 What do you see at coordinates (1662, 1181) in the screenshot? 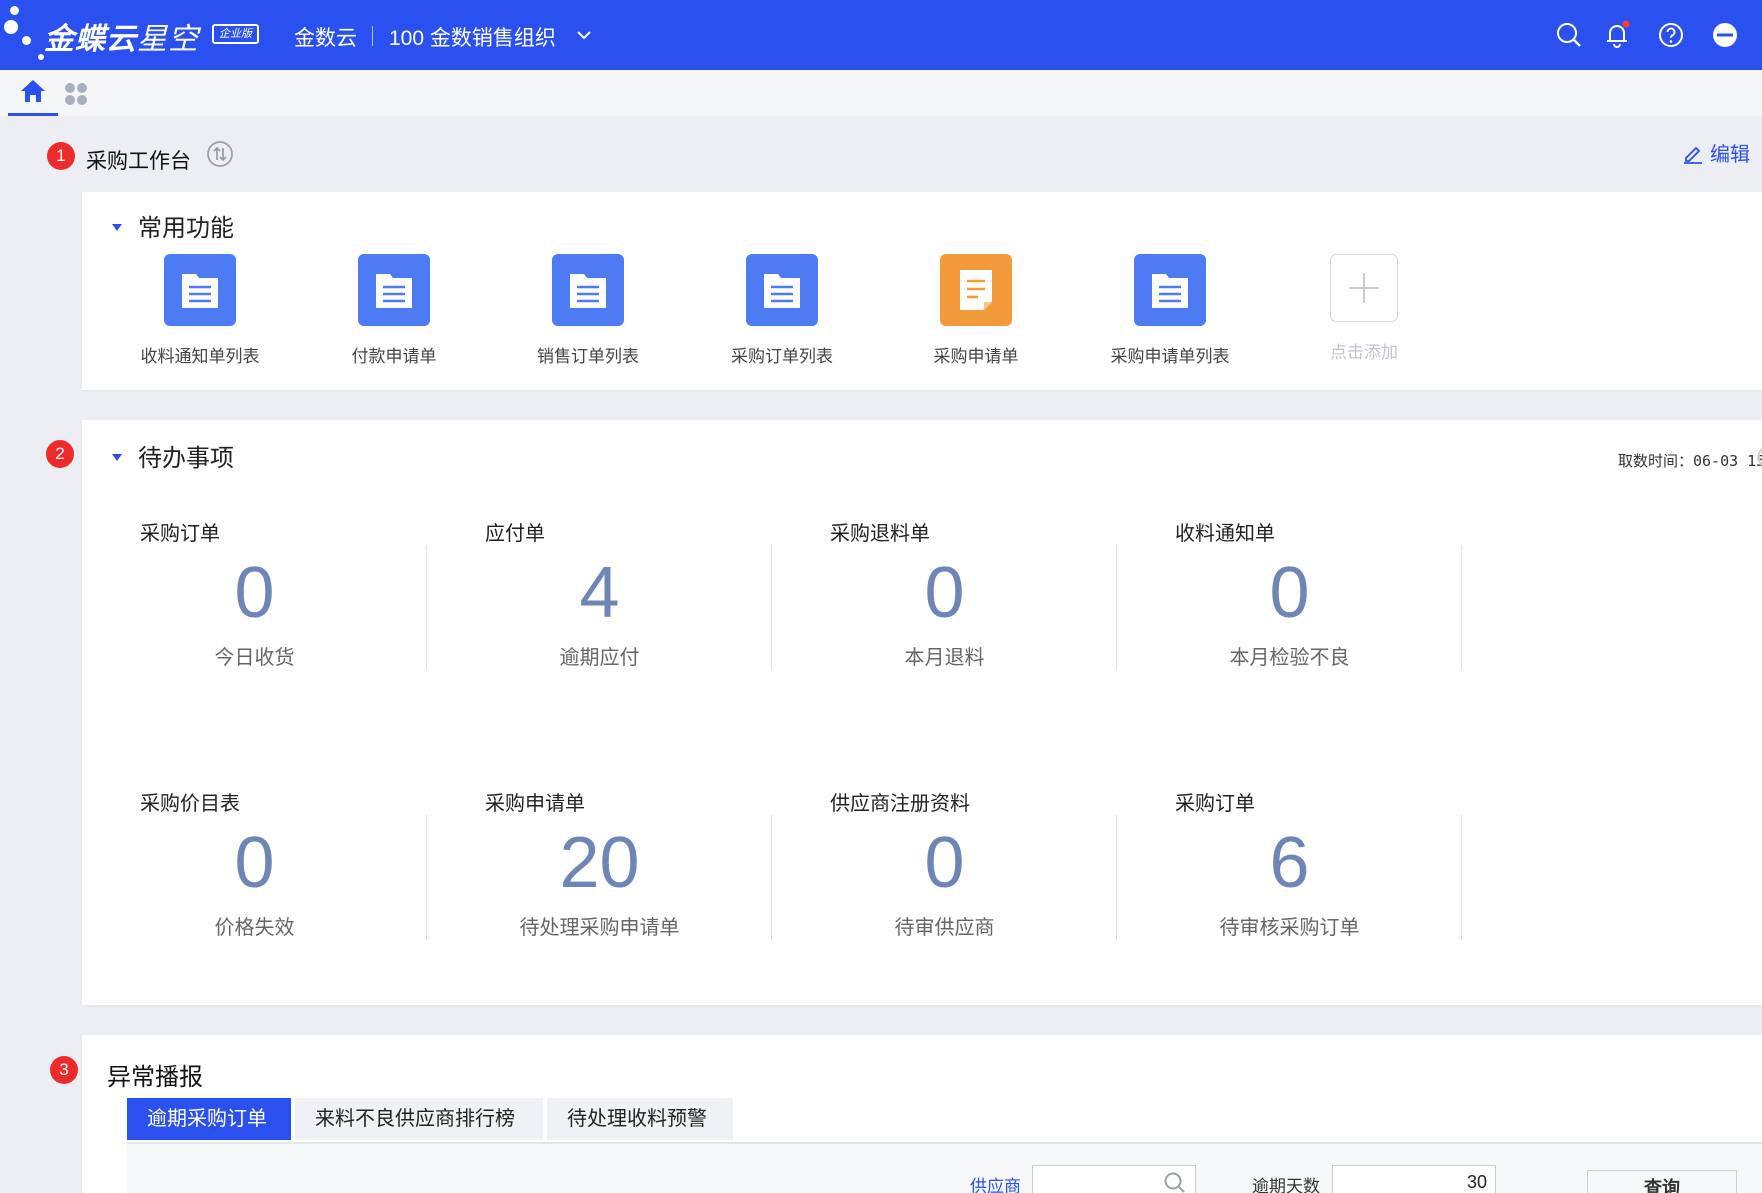
I see `query-button: 查询` at bounding box center [1662, 1181].